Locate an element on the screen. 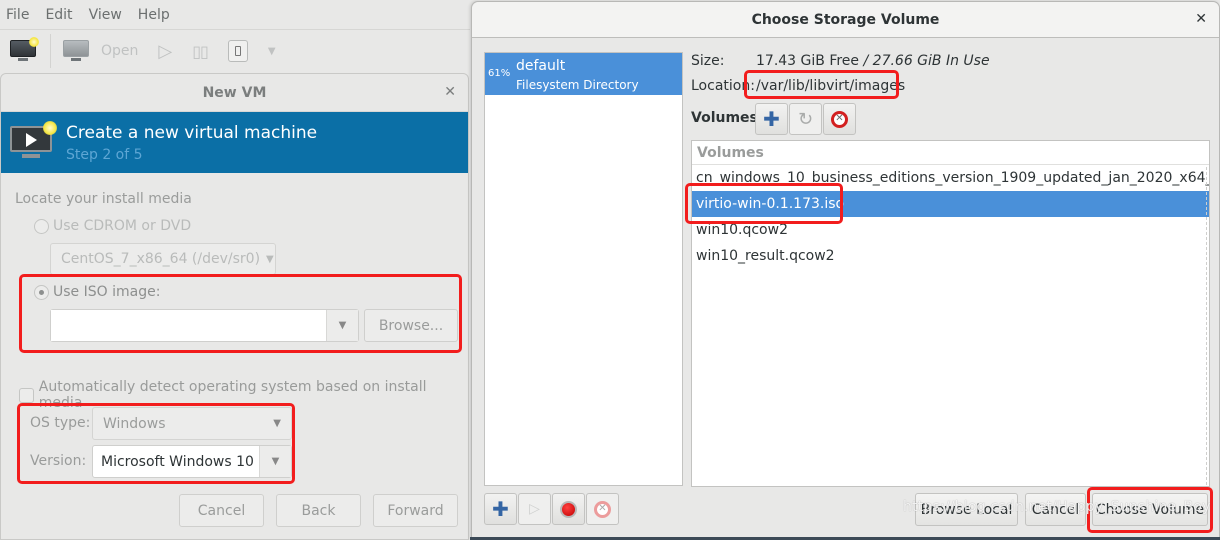 The image size is (1220, 540). cdrom-radio-label: Use CDROM or DVD is located at coordinates (122, 226).